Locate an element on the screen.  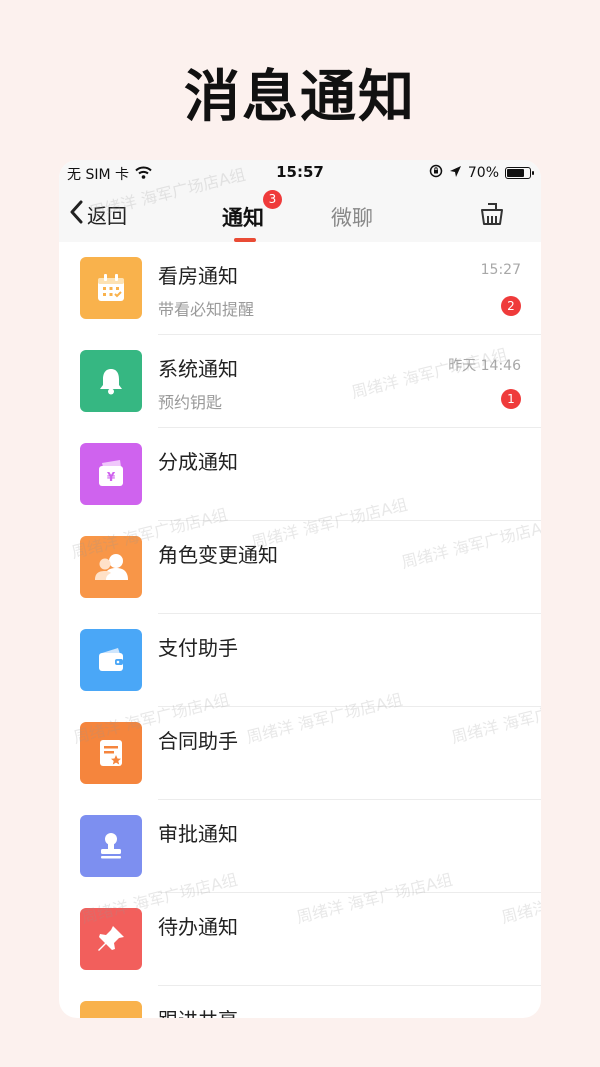
battery-percent: 70% is located at coordinates (483, 173).